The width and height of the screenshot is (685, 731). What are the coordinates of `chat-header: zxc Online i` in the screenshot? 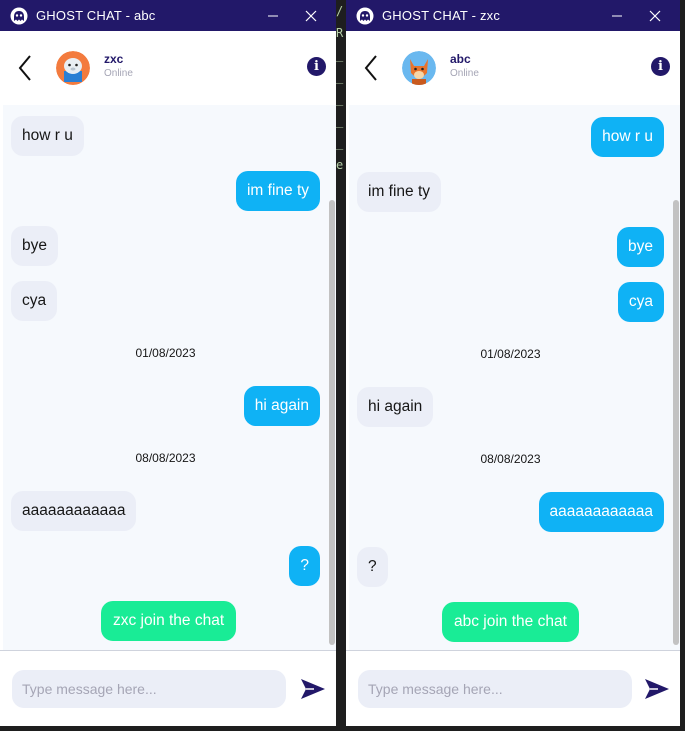 It's located at (168, 68).